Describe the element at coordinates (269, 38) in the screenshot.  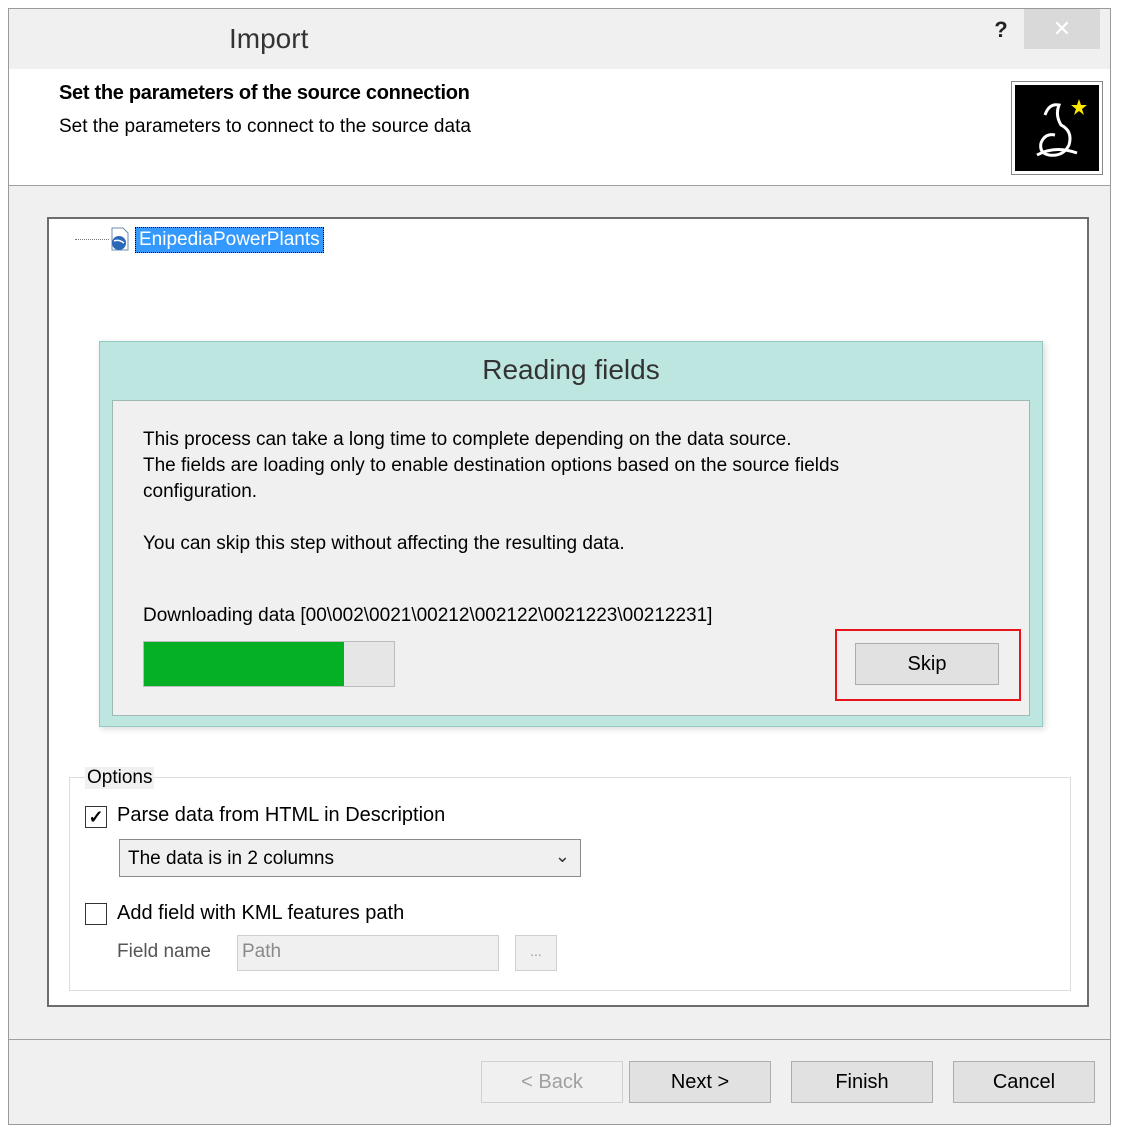
I see `window-title: Import` at that location.